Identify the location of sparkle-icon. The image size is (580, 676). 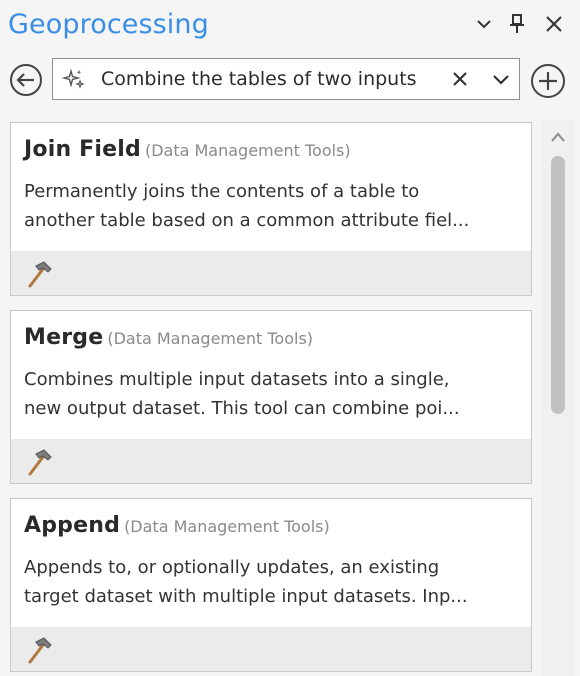
(73, 80).